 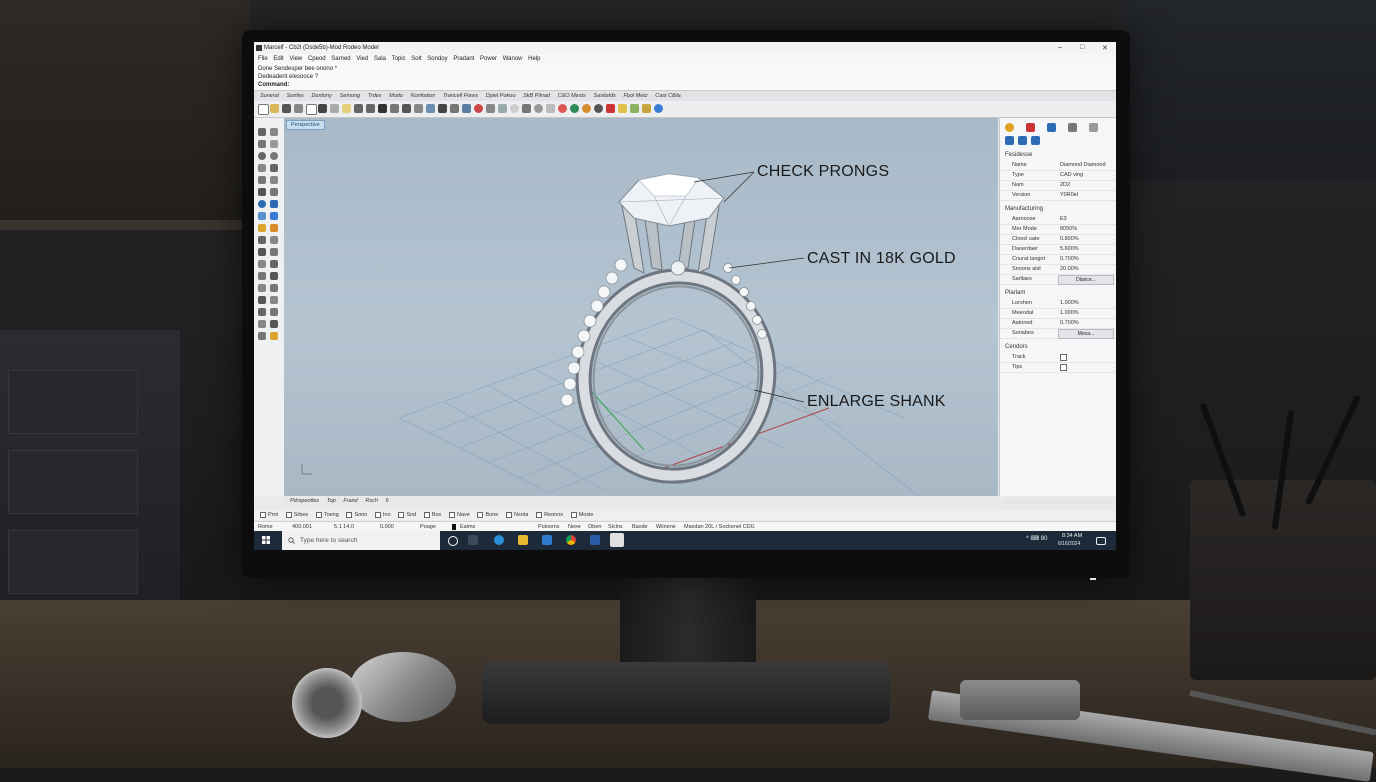 I want to click on status-layer: Eaims, so click(x=467, y=527).